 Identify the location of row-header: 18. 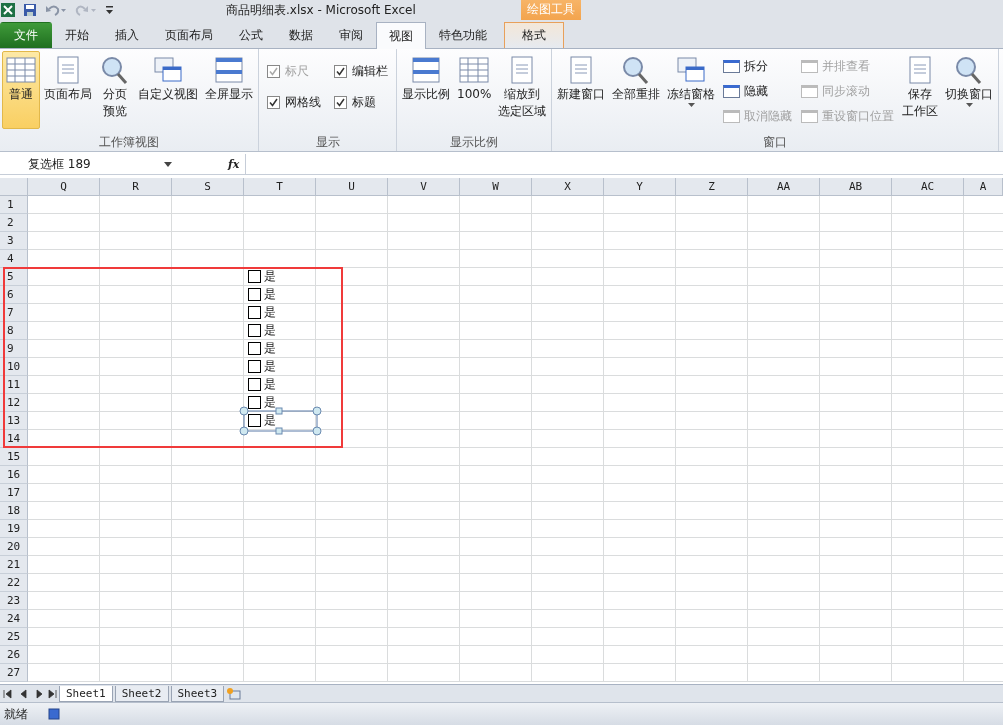
(14, 511).